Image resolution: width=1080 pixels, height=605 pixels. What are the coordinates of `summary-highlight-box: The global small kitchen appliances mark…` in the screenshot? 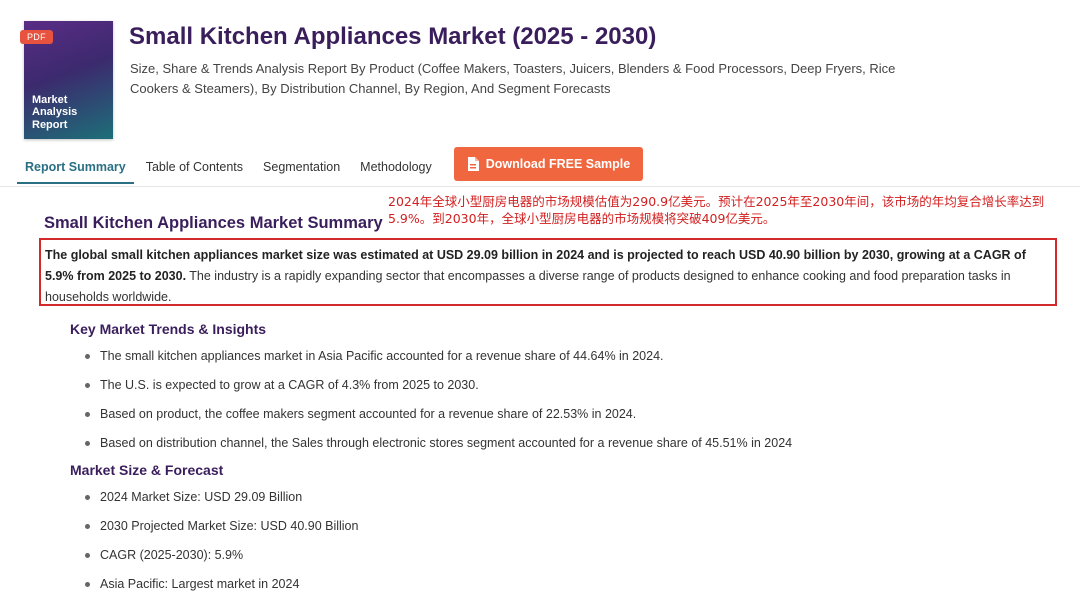 It's located at (548, 272).